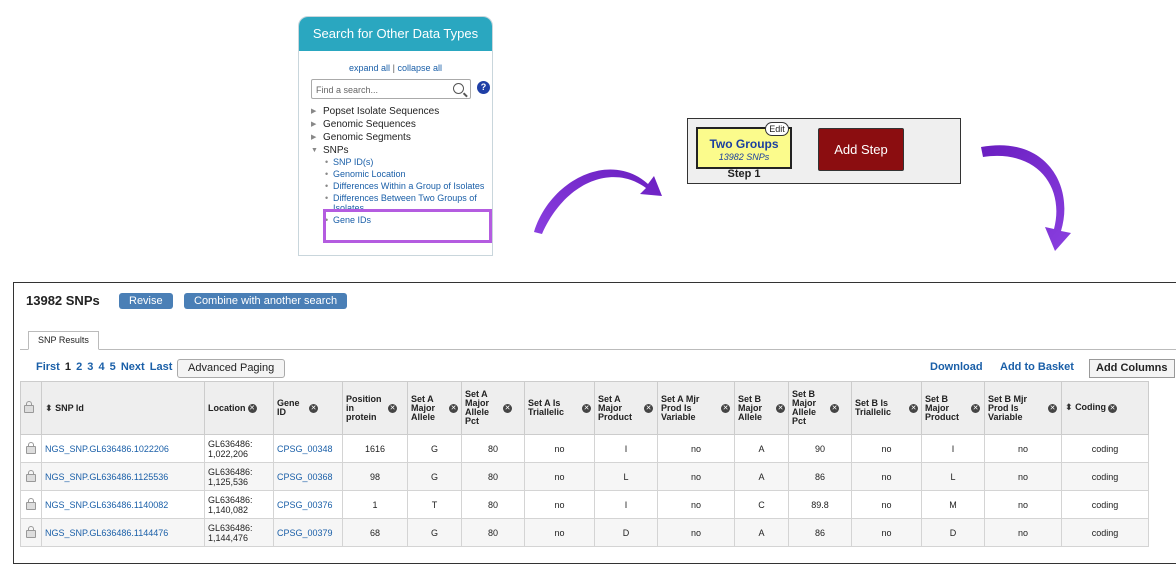 This screenshot has width=1176, height=564. I want to click on location-position: 1,022,206, so click(228, 453).